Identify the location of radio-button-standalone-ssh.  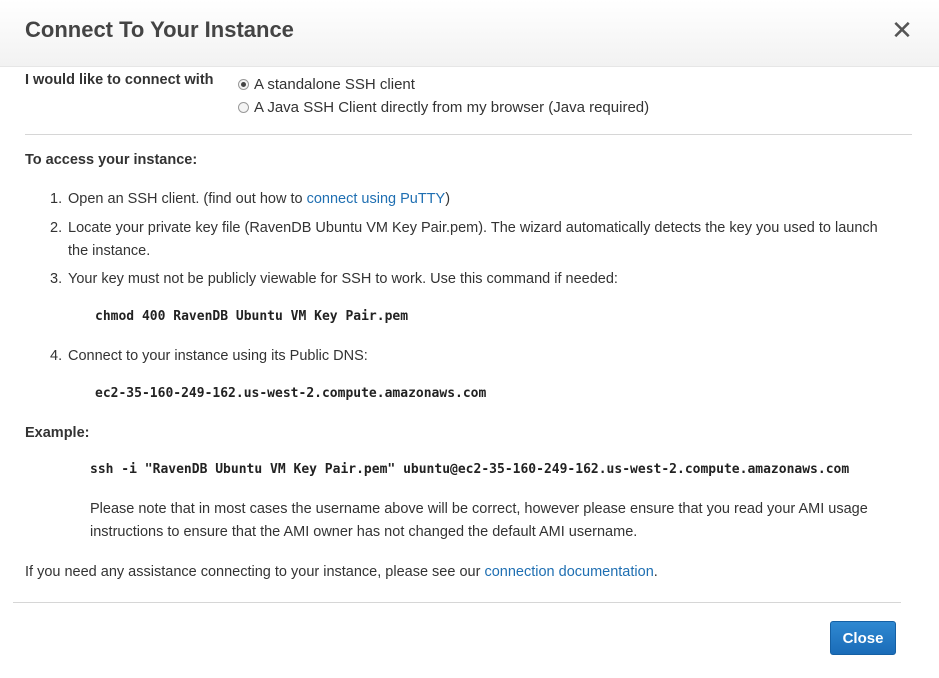
(243, 84).